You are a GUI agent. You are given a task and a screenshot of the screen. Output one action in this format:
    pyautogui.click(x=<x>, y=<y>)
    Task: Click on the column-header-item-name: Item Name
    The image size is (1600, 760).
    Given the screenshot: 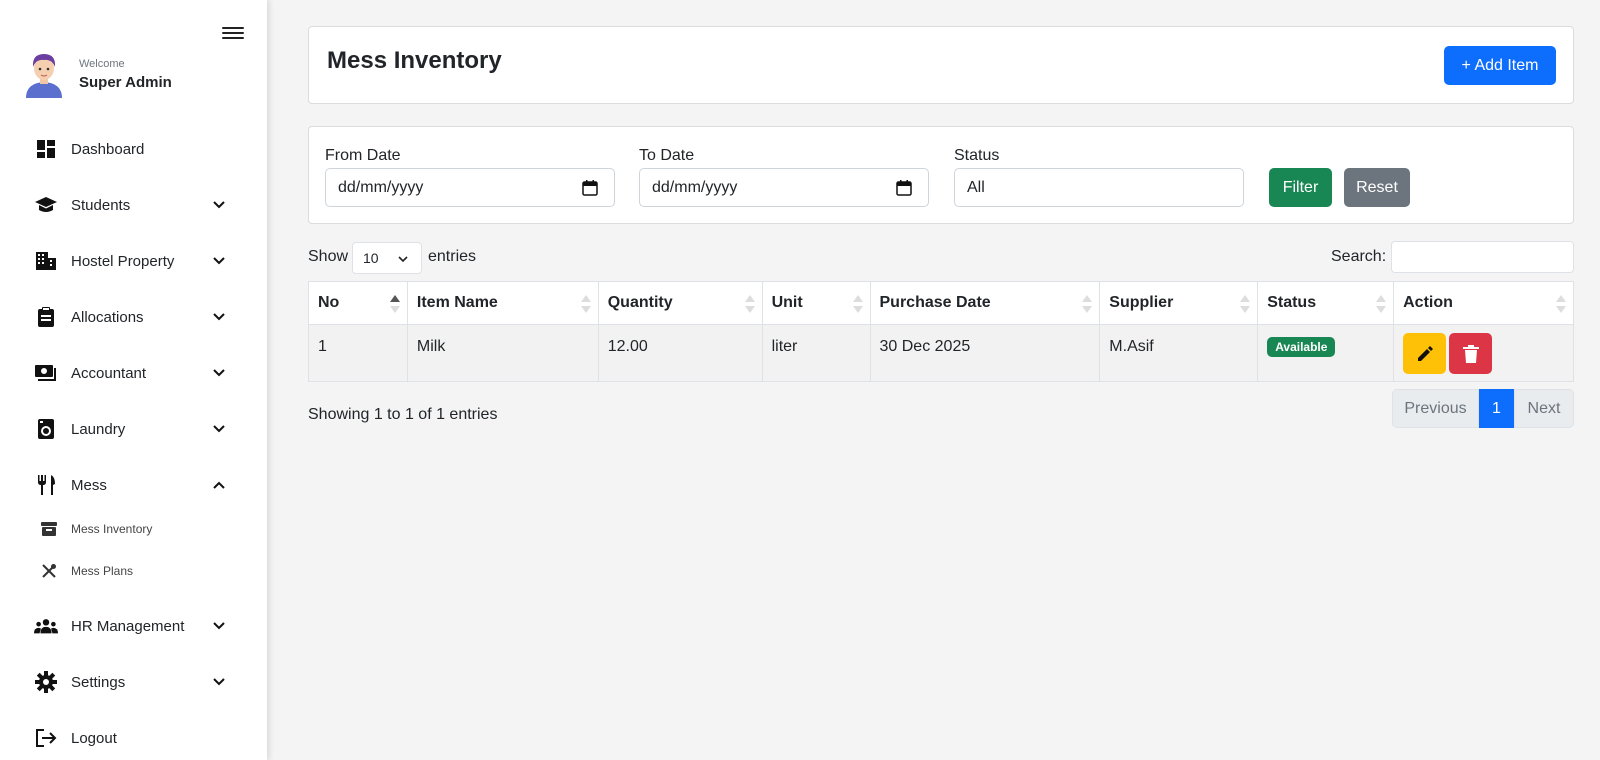 What is the action you would take?
    pyautogui.click(x=502, y=303)
    